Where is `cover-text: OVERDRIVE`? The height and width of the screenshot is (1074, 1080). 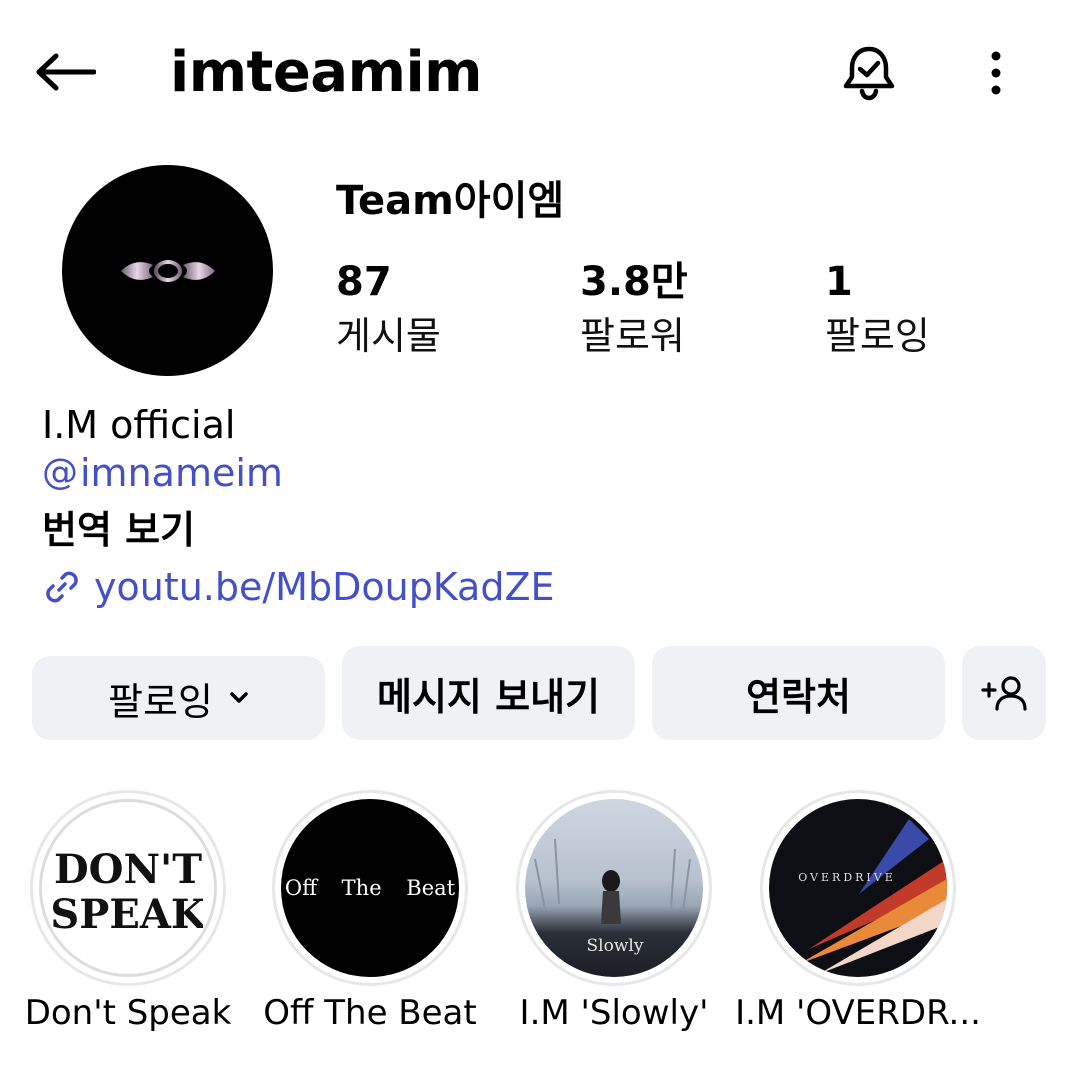
cover-text: OVERDRIVE is located at coordinates (847, 877).